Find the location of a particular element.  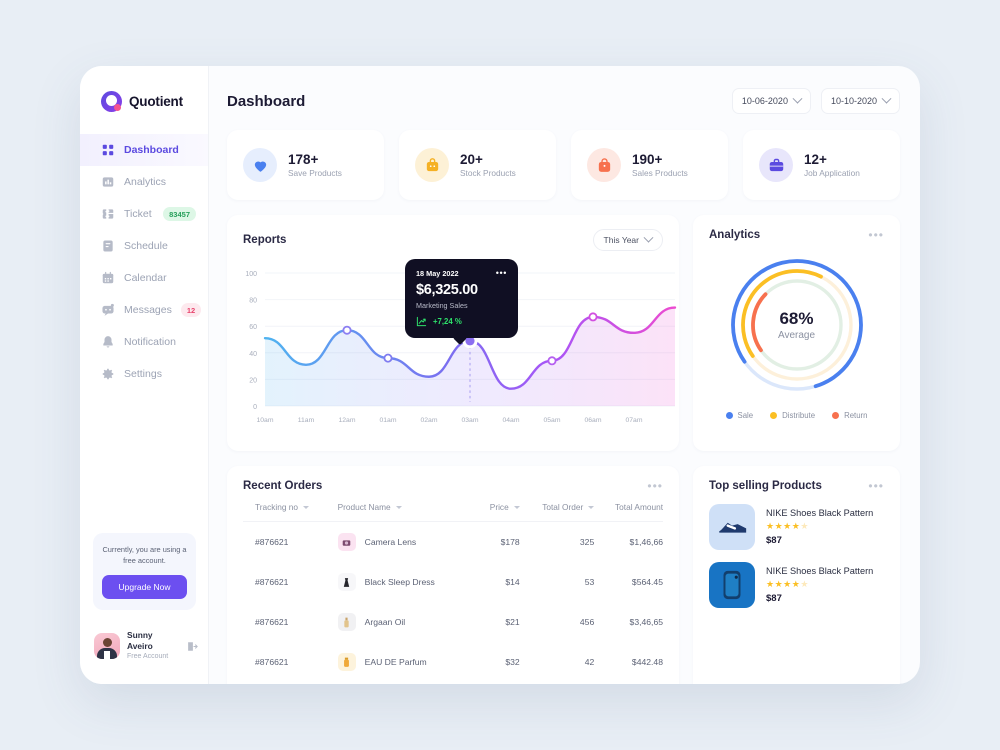

cell-product: Black Sleep Dress is located at coordinates (407, 582).